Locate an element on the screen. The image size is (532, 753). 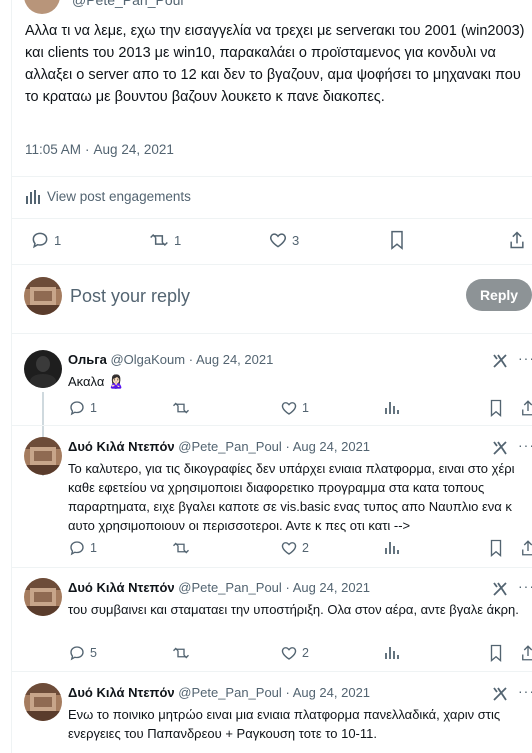
reply-input: Post your reply is located at coordinates (130, 296).